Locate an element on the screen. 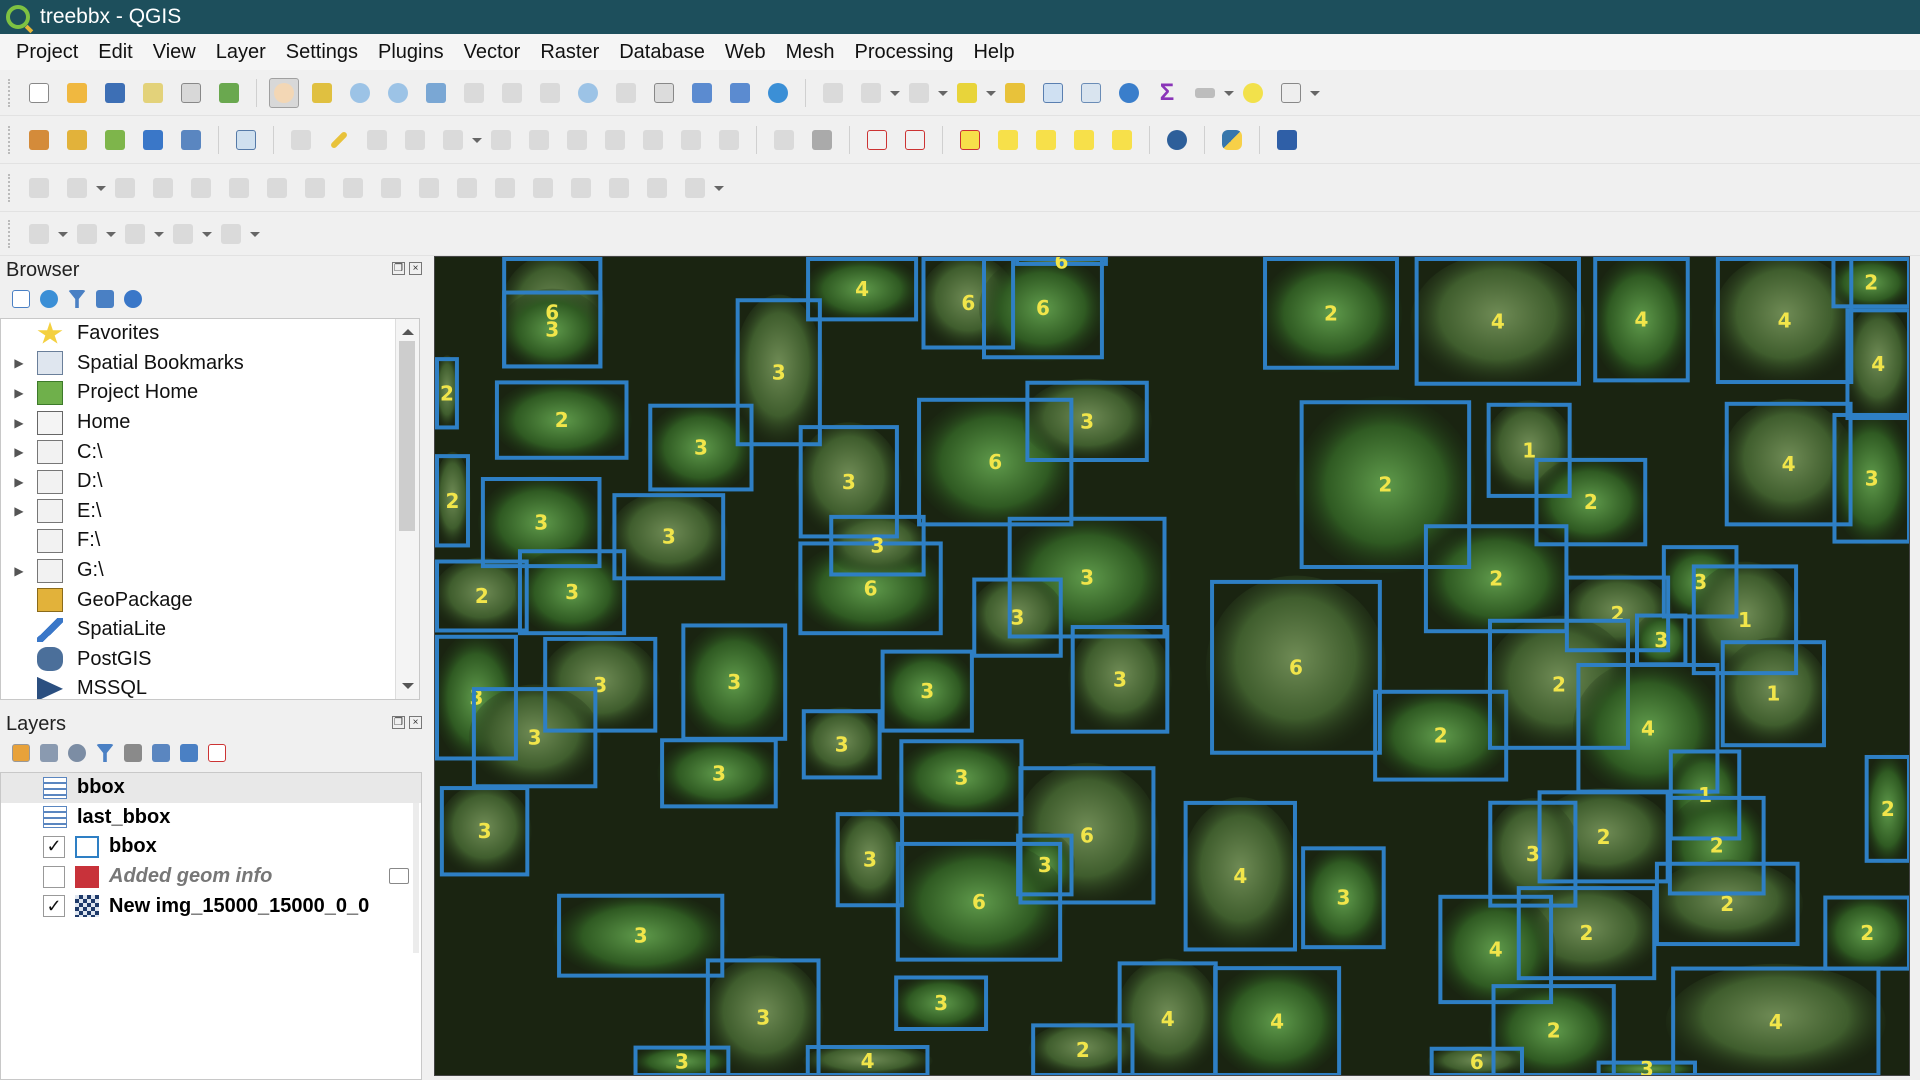 This screenshot has width=1920, height=1080. filter-icon is located at coordinates (77, 299).